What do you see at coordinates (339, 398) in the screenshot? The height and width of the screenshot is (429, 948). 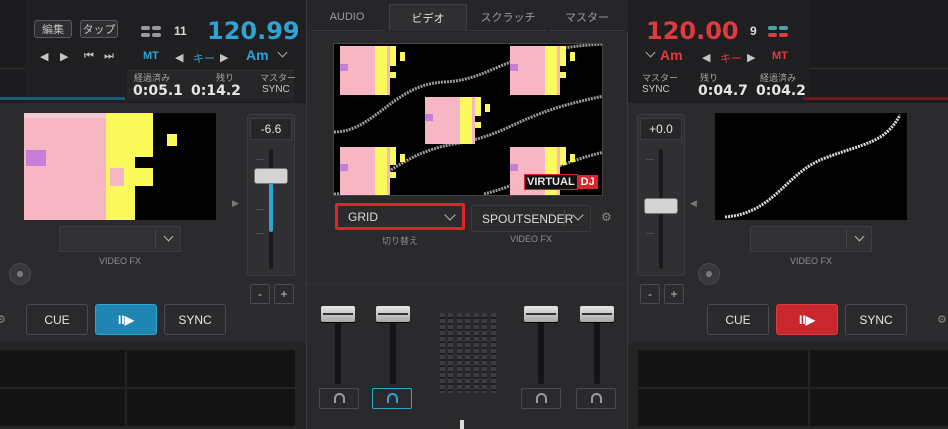 I see `left-headphone-button` at bounding box center [339, 398].